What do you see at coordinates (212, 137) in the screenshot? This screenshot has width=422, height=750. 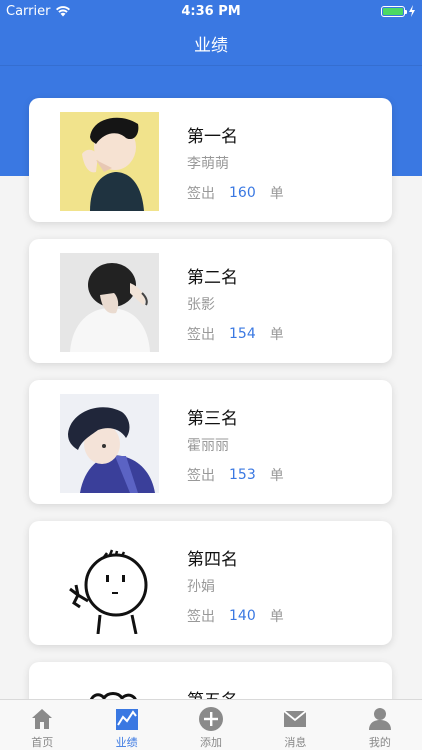 I see `rank-title: 第一名` at bounding box center [212, 137].